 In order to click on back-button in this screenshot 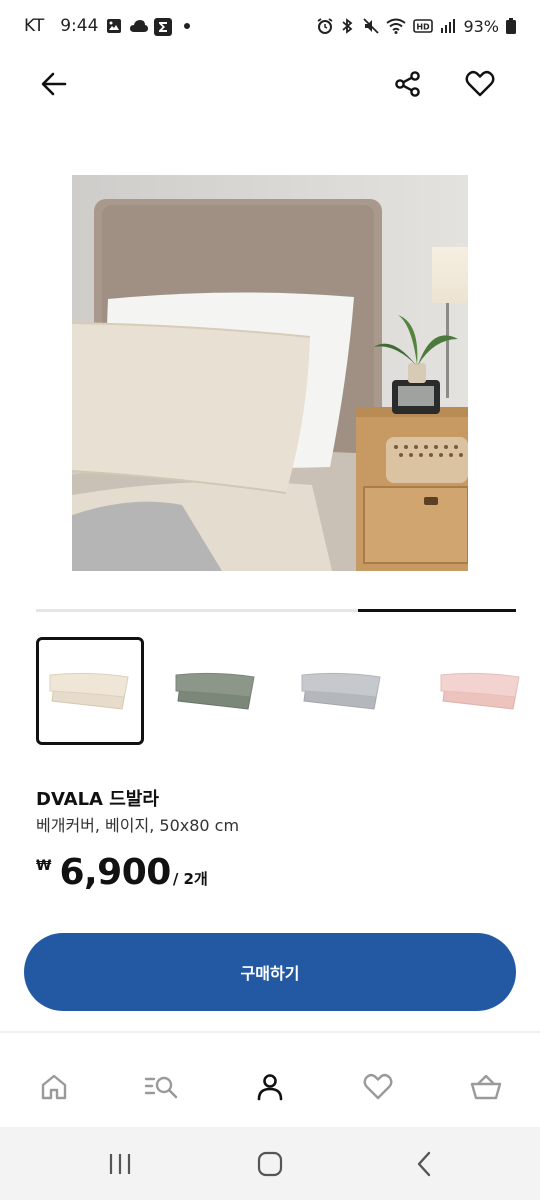, I will do `click(54, 84)`.